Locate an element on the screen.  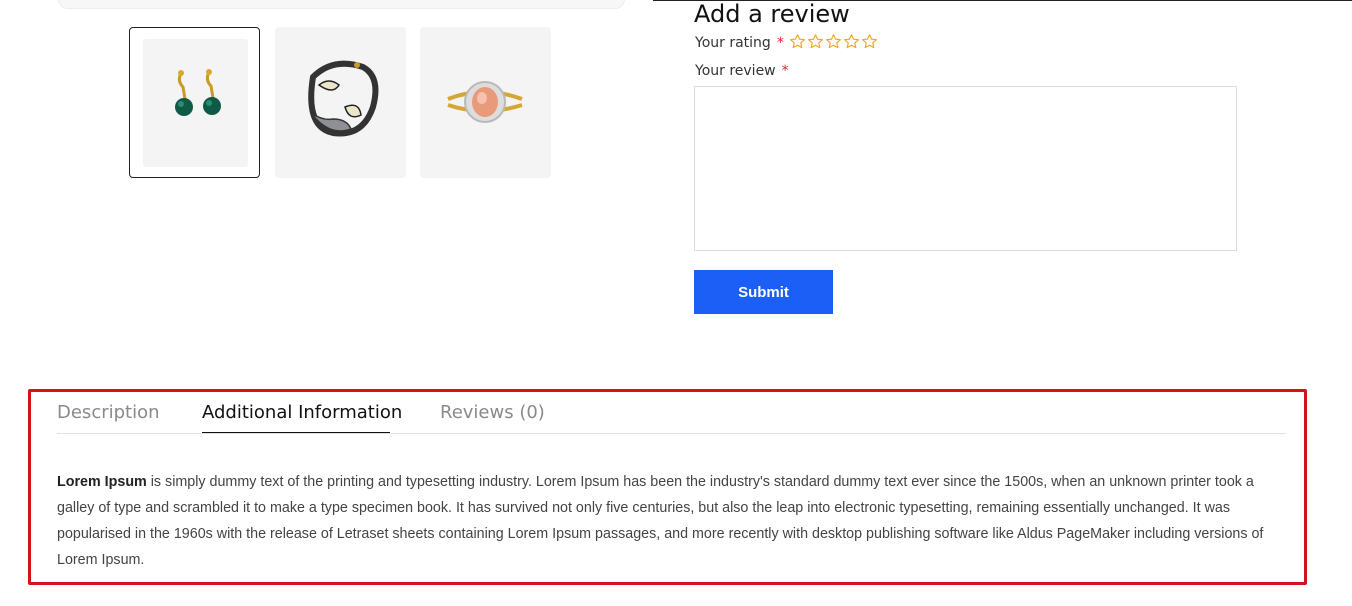
review-label: Your review * is located at coordinates (742, 71).